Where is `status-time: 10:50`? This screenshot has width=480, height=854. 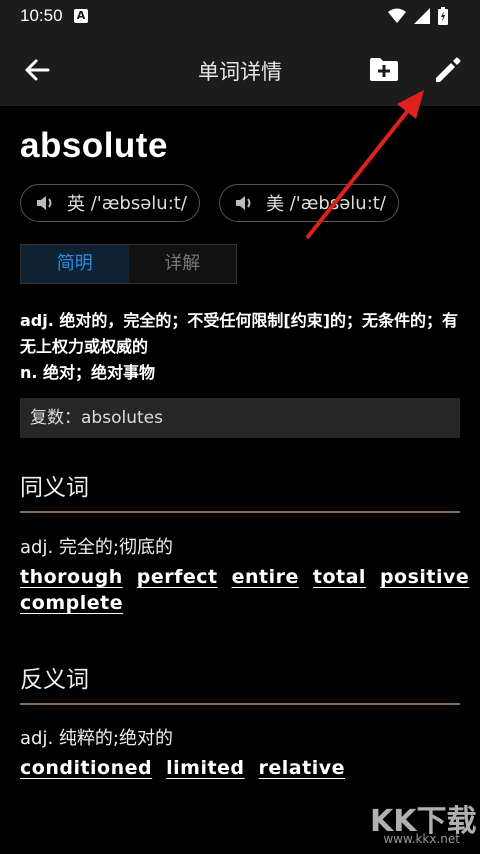 status-time: 10:50 is located at coordinates (41, 15).